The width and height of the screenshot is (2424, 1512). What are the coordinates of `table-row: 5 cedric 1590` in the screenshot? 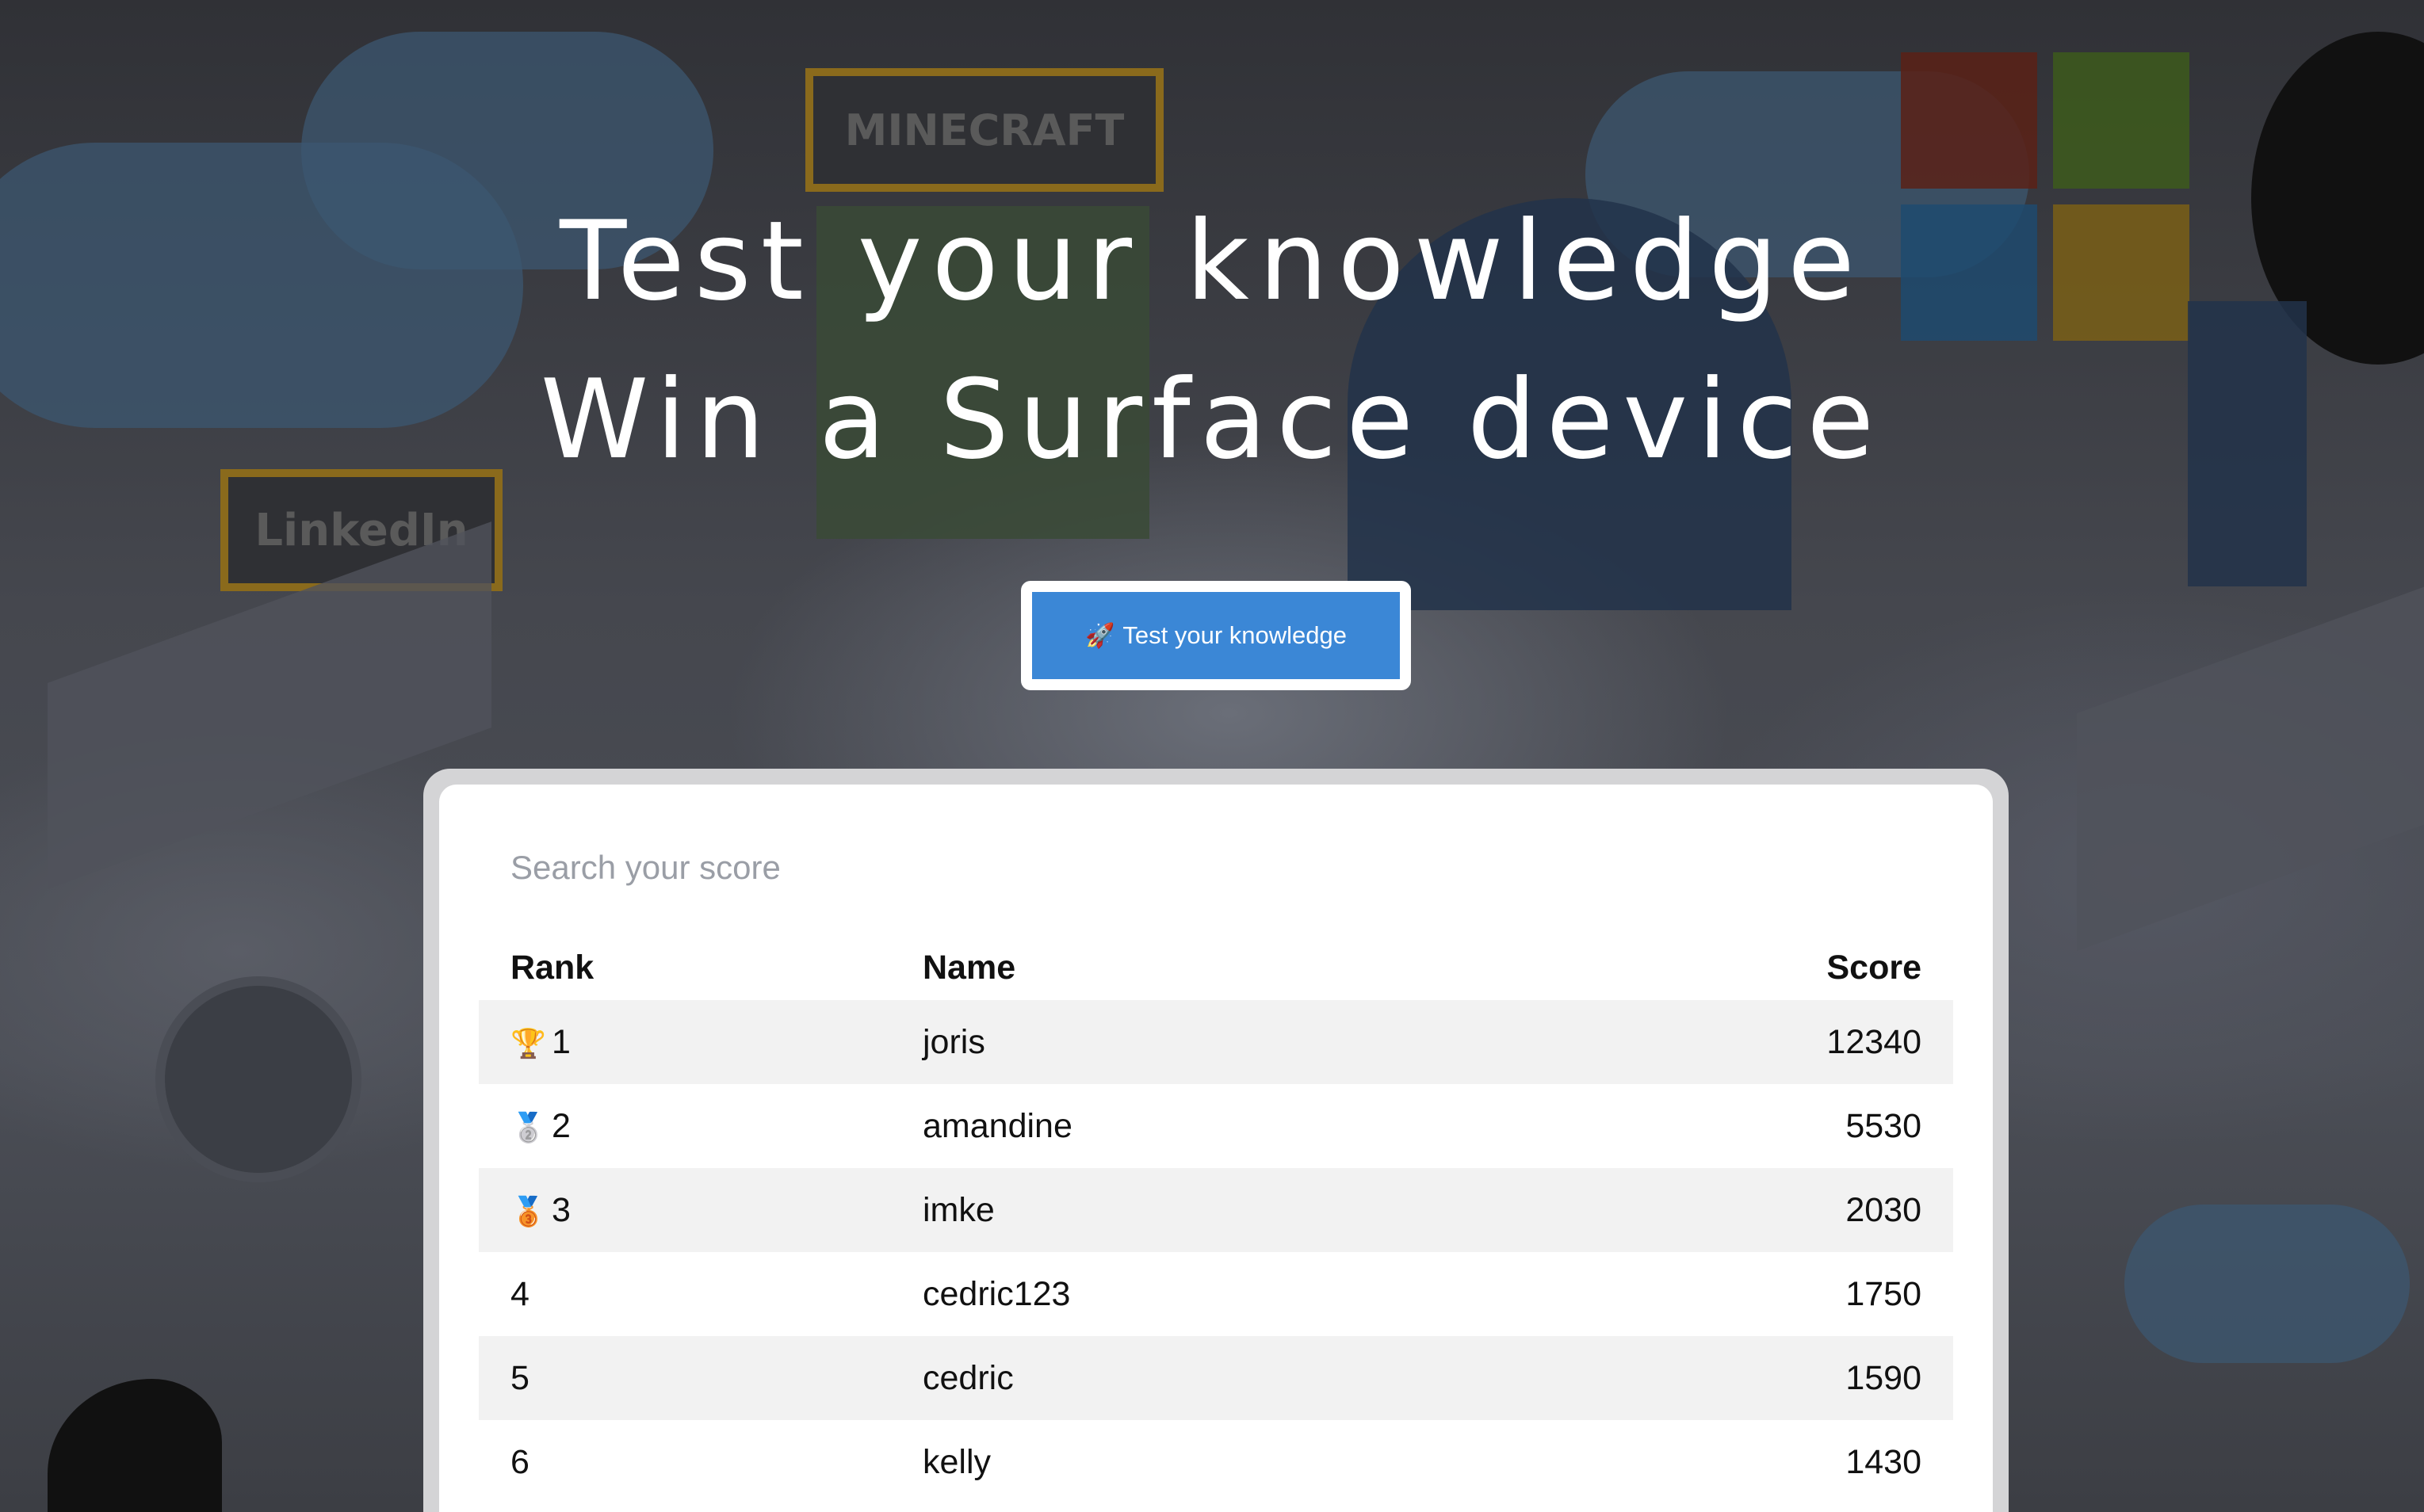 It's located at (1216, 1378).